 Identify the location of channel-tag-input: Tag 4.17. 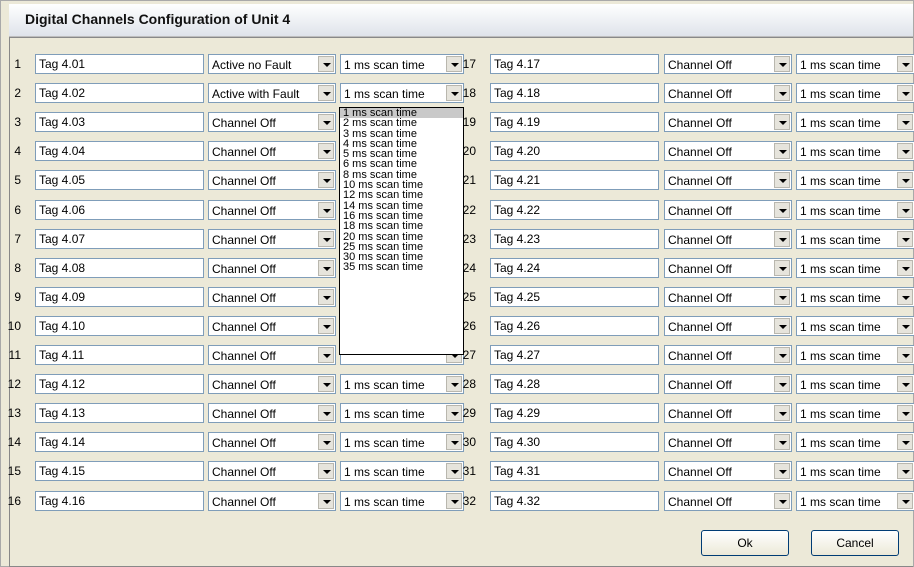
(574, 64).